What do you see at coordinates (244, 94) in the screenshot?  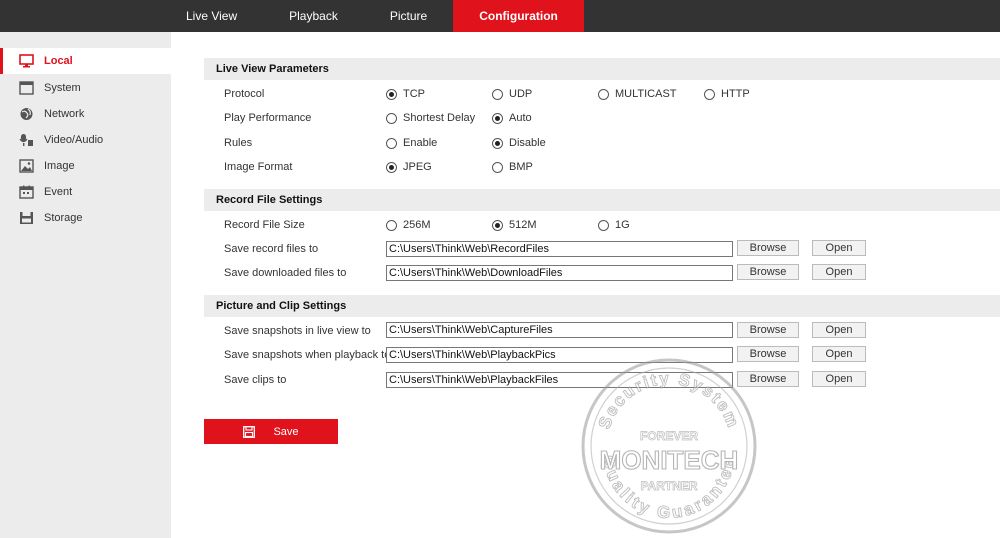 I see `protocol-label: Protocol` at bounding box center [244, 94].